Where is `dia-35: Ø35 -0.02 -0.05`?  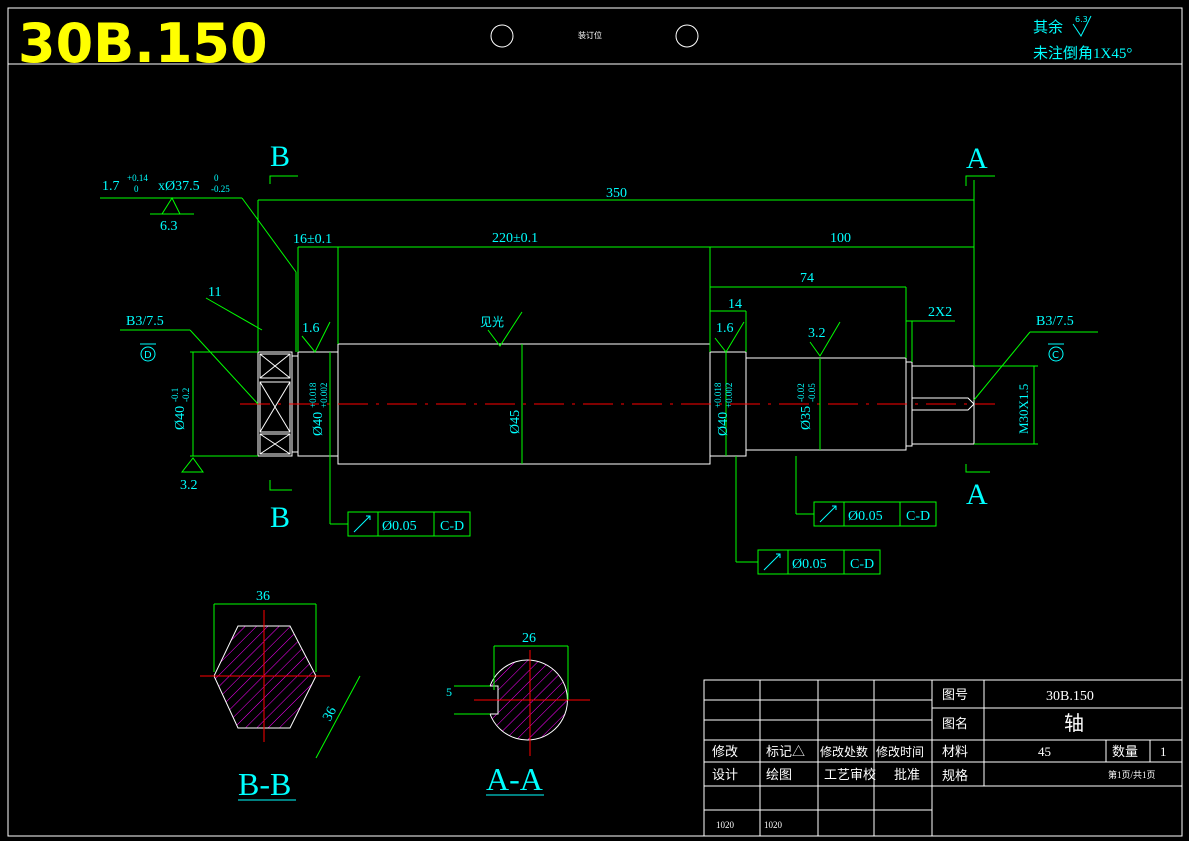
dia-35: Ø35 -0.02 -0.05 is located at coordinates (806, 406).